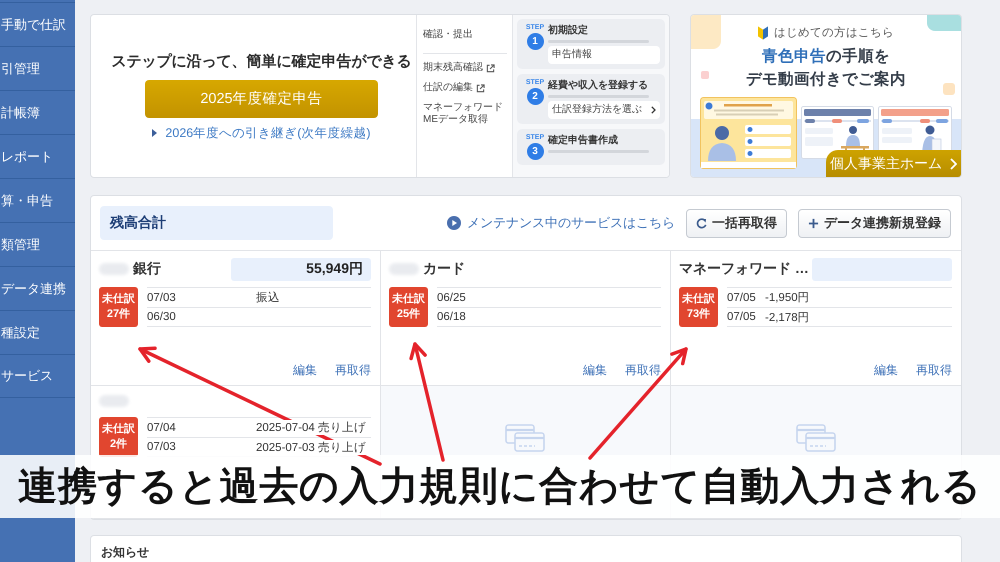 The image size is (1000, 562). What do you see at coordinates (583, 140) in the screenshot?
I see `step-title: 確定申告書作成` at bounding box center [583, 140].